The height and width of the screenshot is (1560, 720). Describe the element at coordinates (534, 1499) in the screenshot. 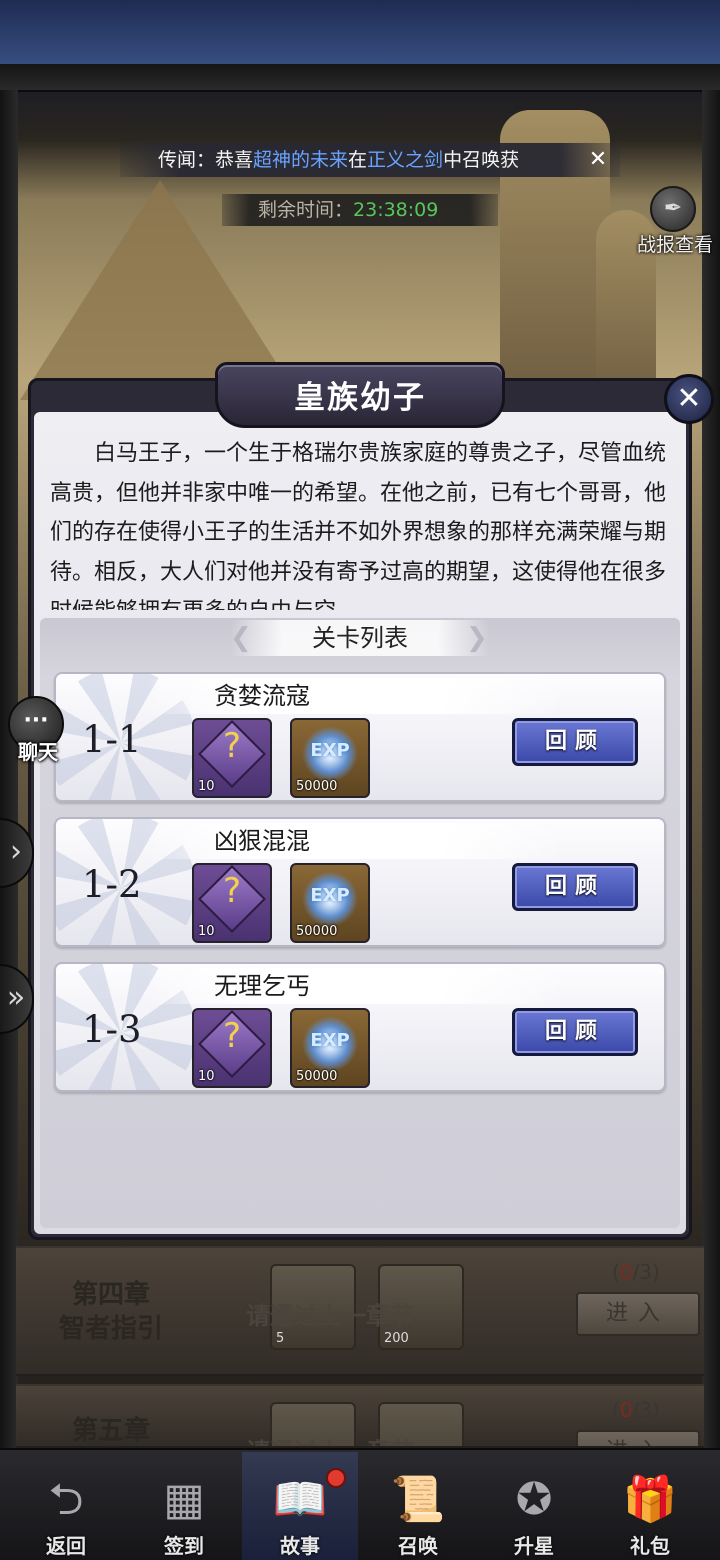

I see `star-badge-icon: ✪` at that location.